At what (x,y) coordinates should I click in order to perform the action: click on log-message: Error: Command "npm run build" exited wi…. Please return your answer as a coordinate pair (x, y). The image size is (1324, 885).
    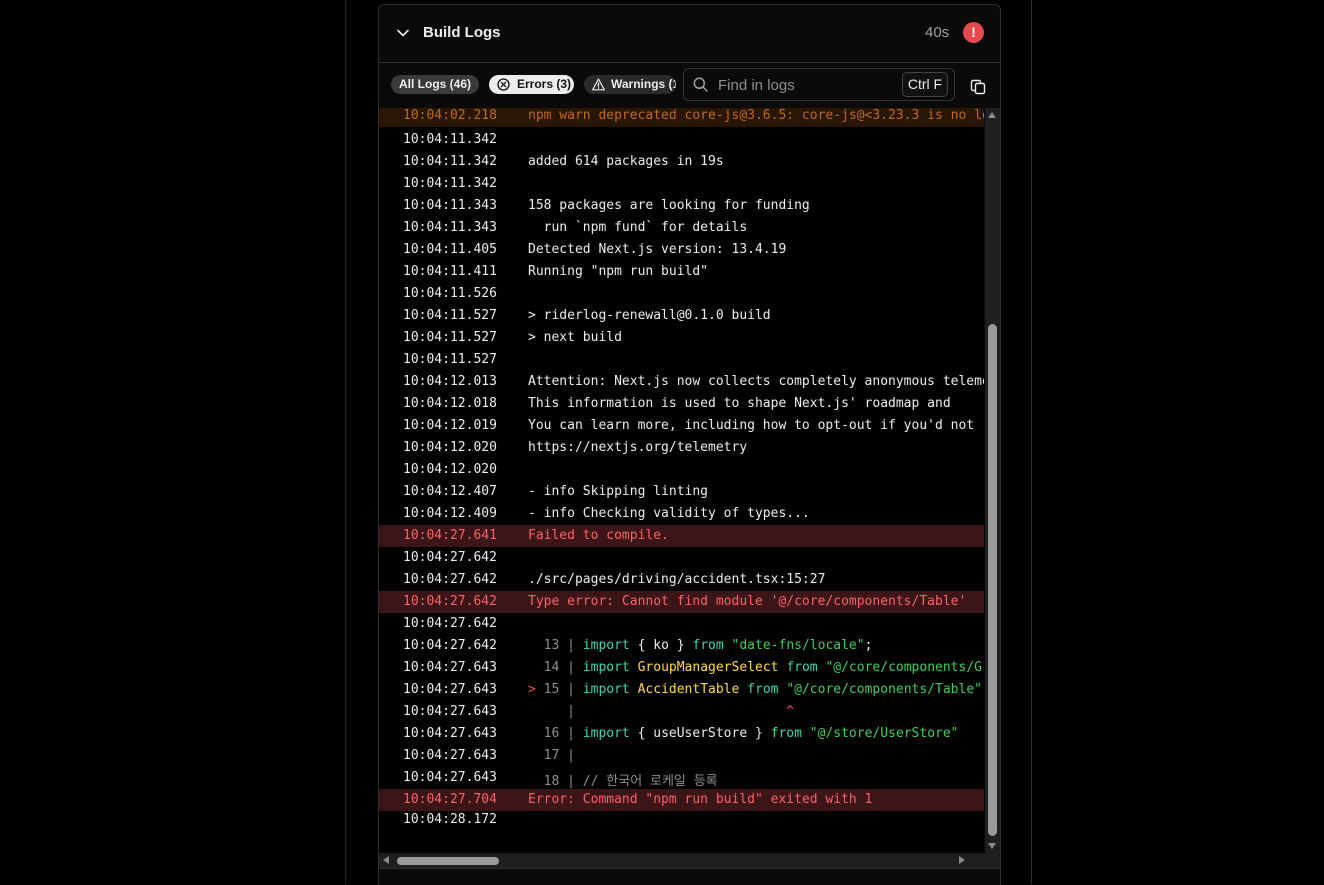
    Looking at the image, I should click on (700, 799).